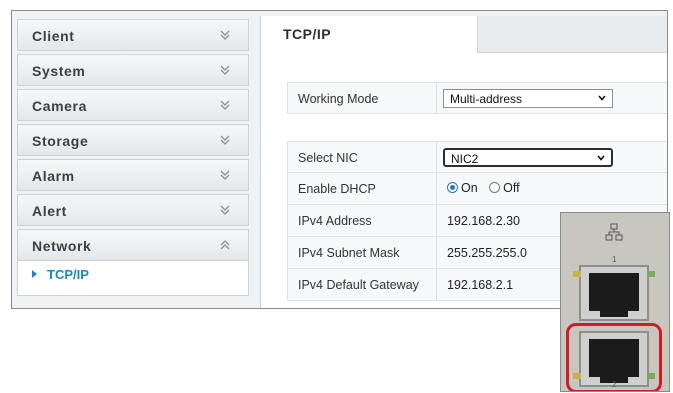  I want to click on network-submenu: TCP/IP, so click(133, 278).